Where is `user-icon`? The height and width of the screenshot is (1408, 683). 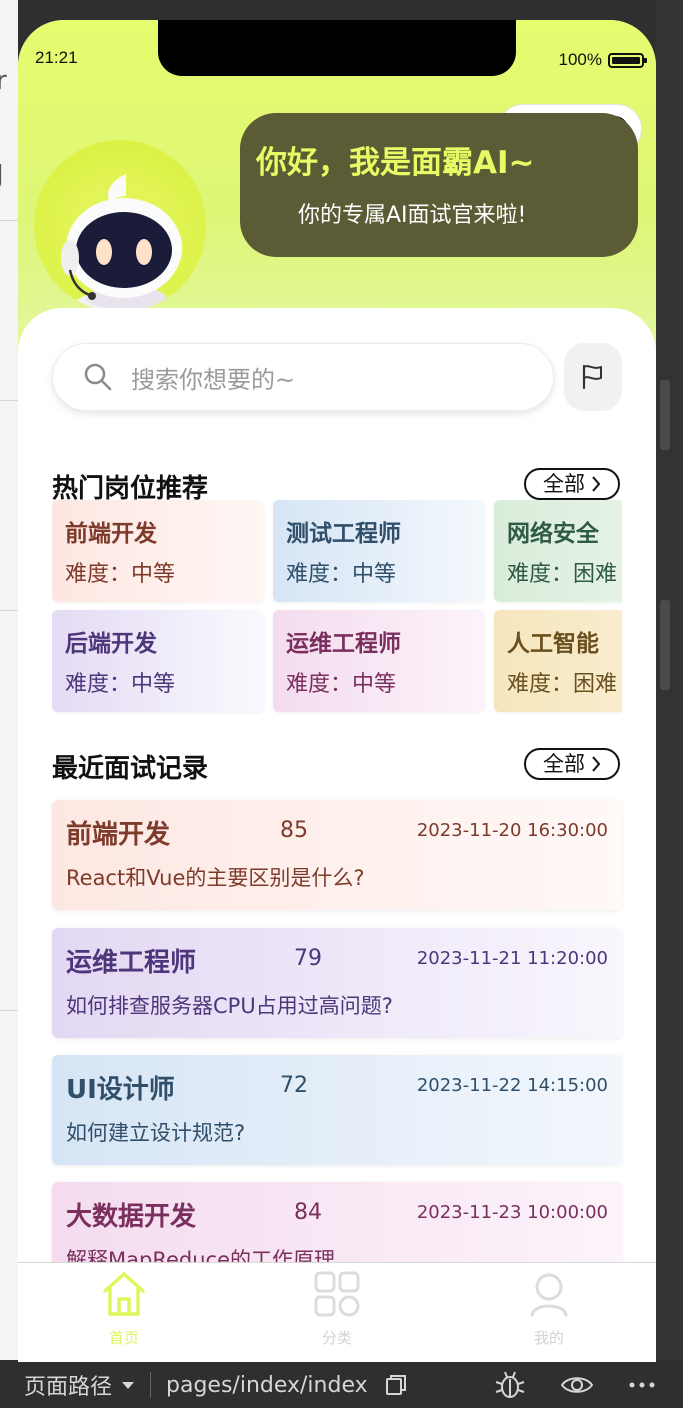 user-icon is located at coordinates (549, 1295).